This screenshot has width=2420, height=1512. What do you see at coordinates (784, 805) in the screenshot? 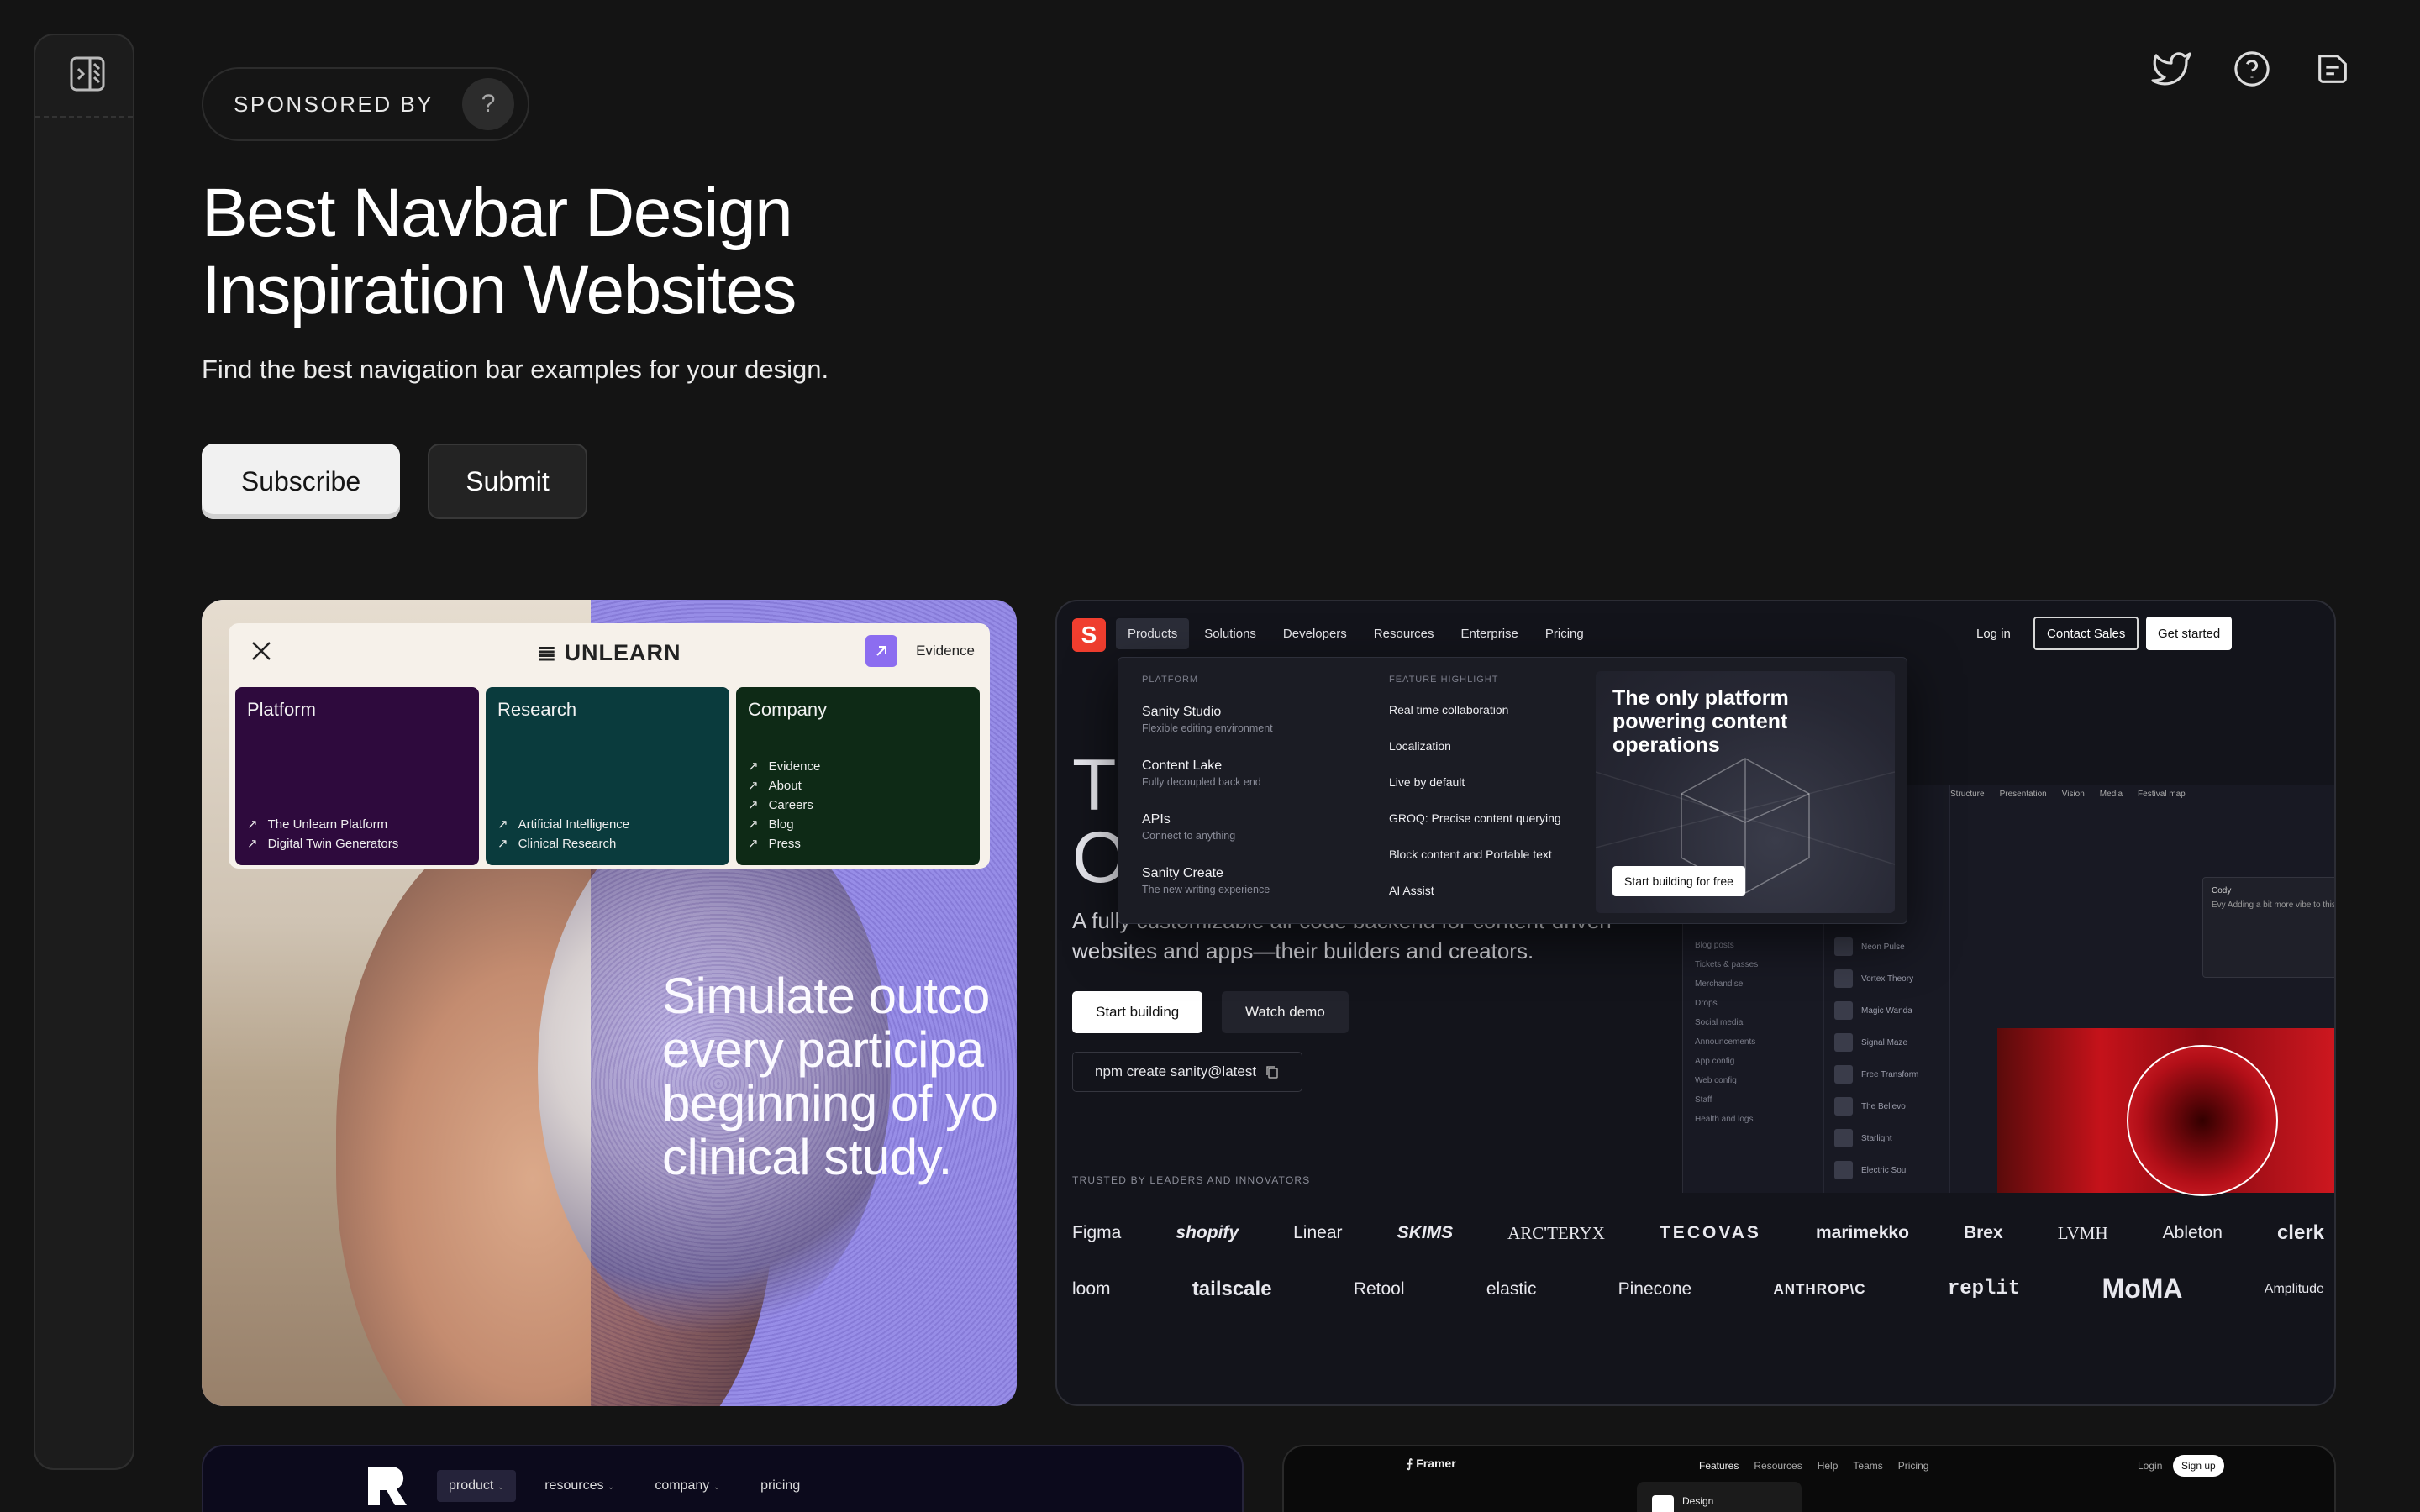
I see `unlearn-link: ↗ Careers` at bounding box center [784, 805].